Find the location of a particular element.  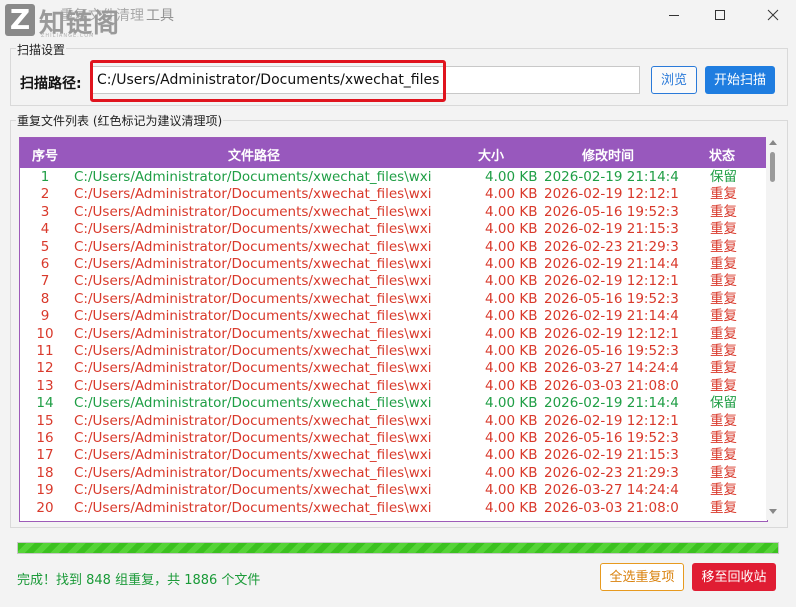

row-index: 11 is located at coordinates (45, 351).